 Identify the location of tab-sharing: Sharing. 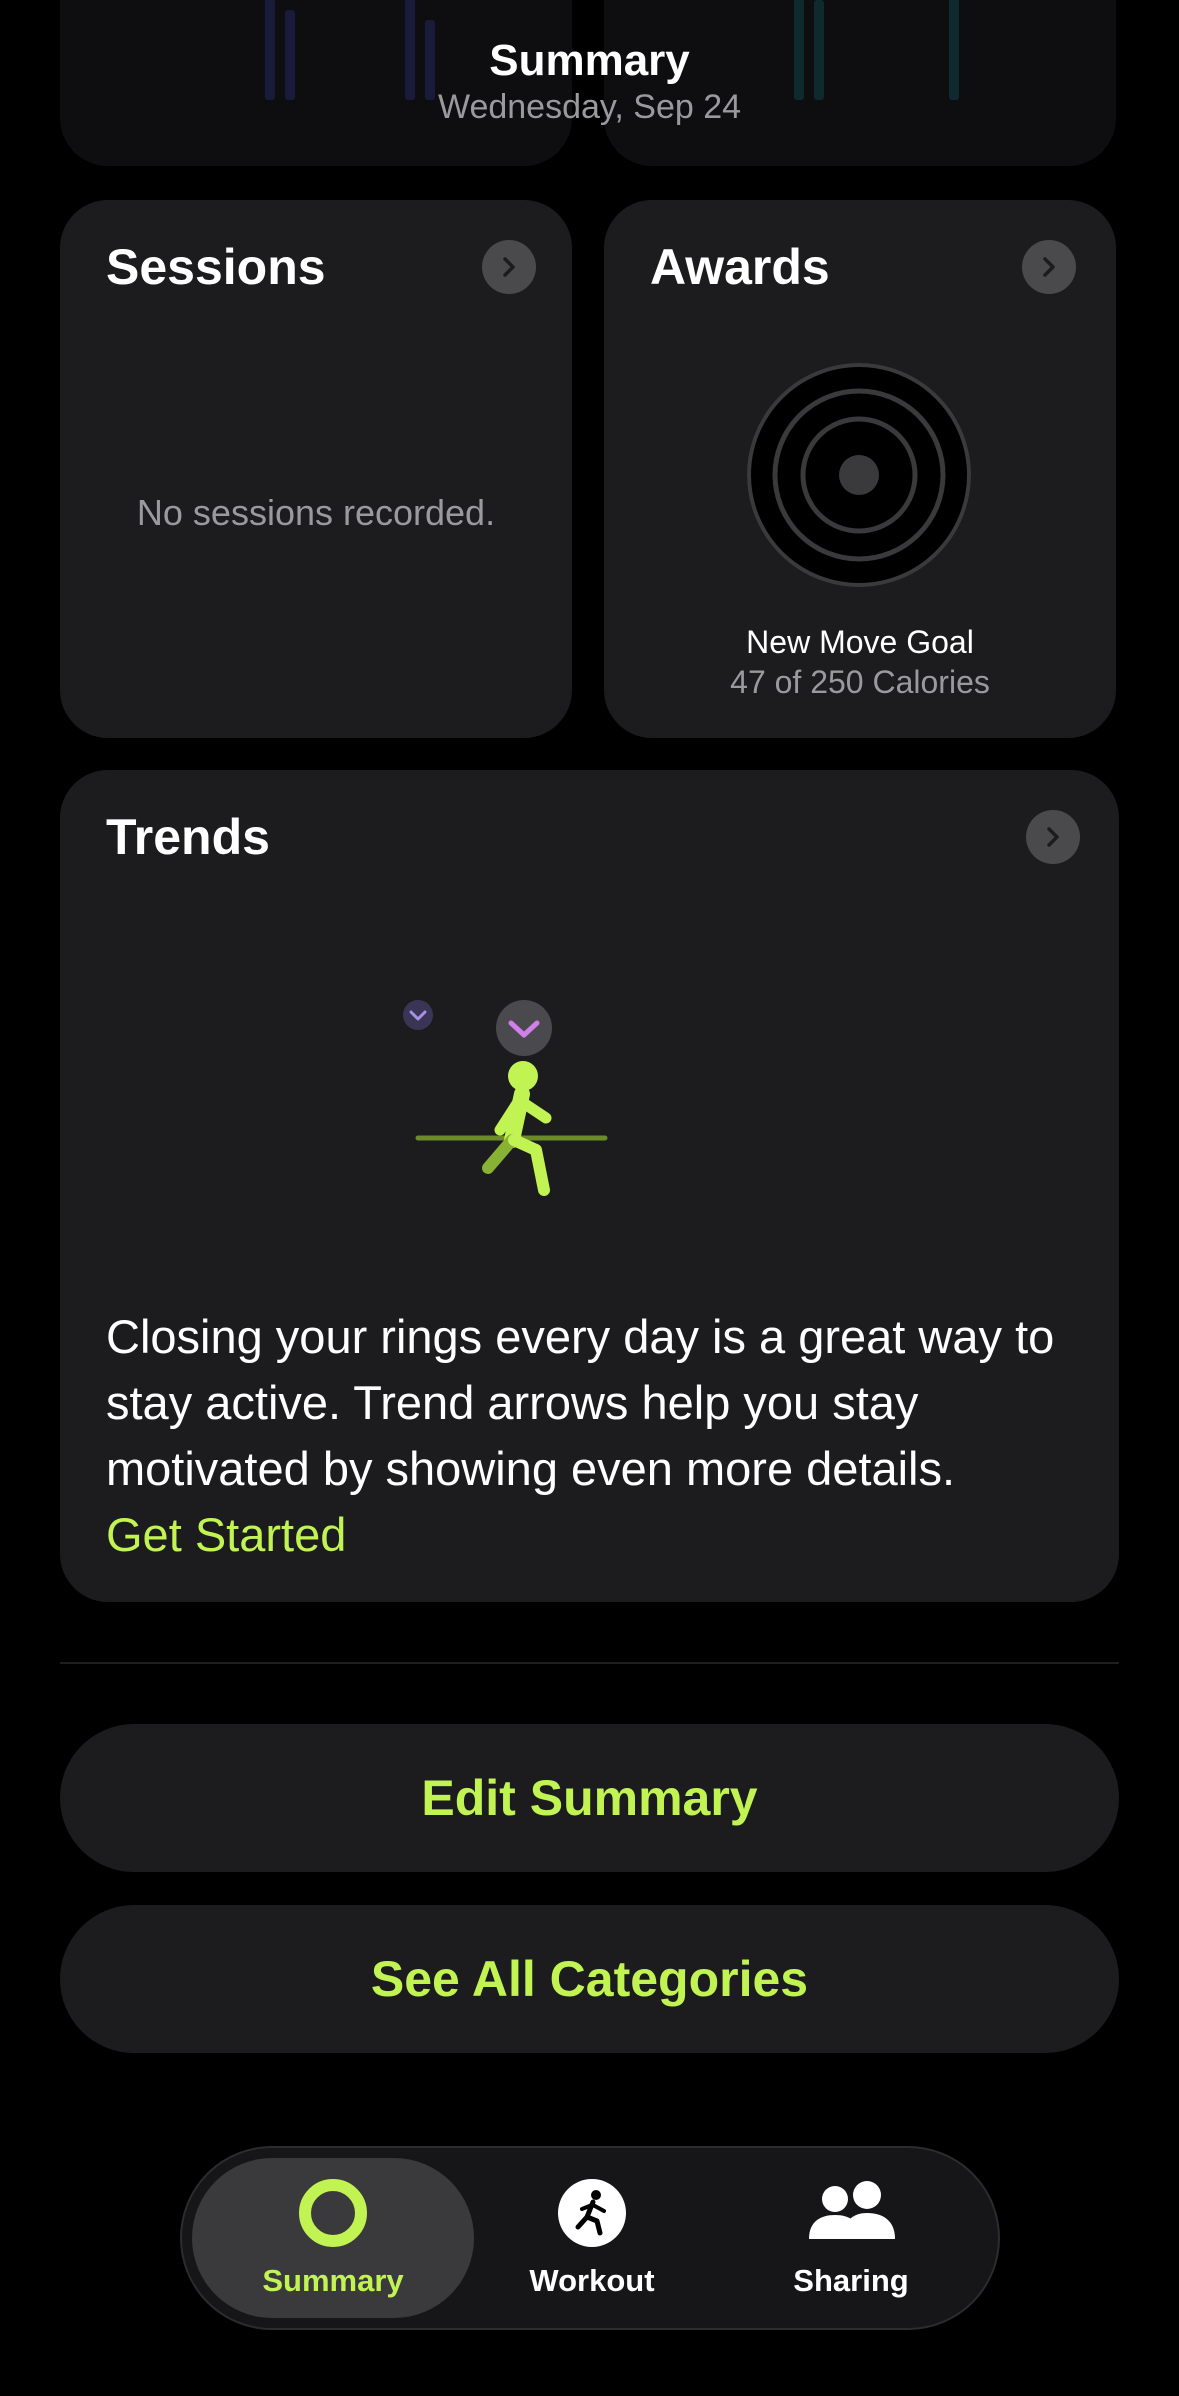
(851, 2238).